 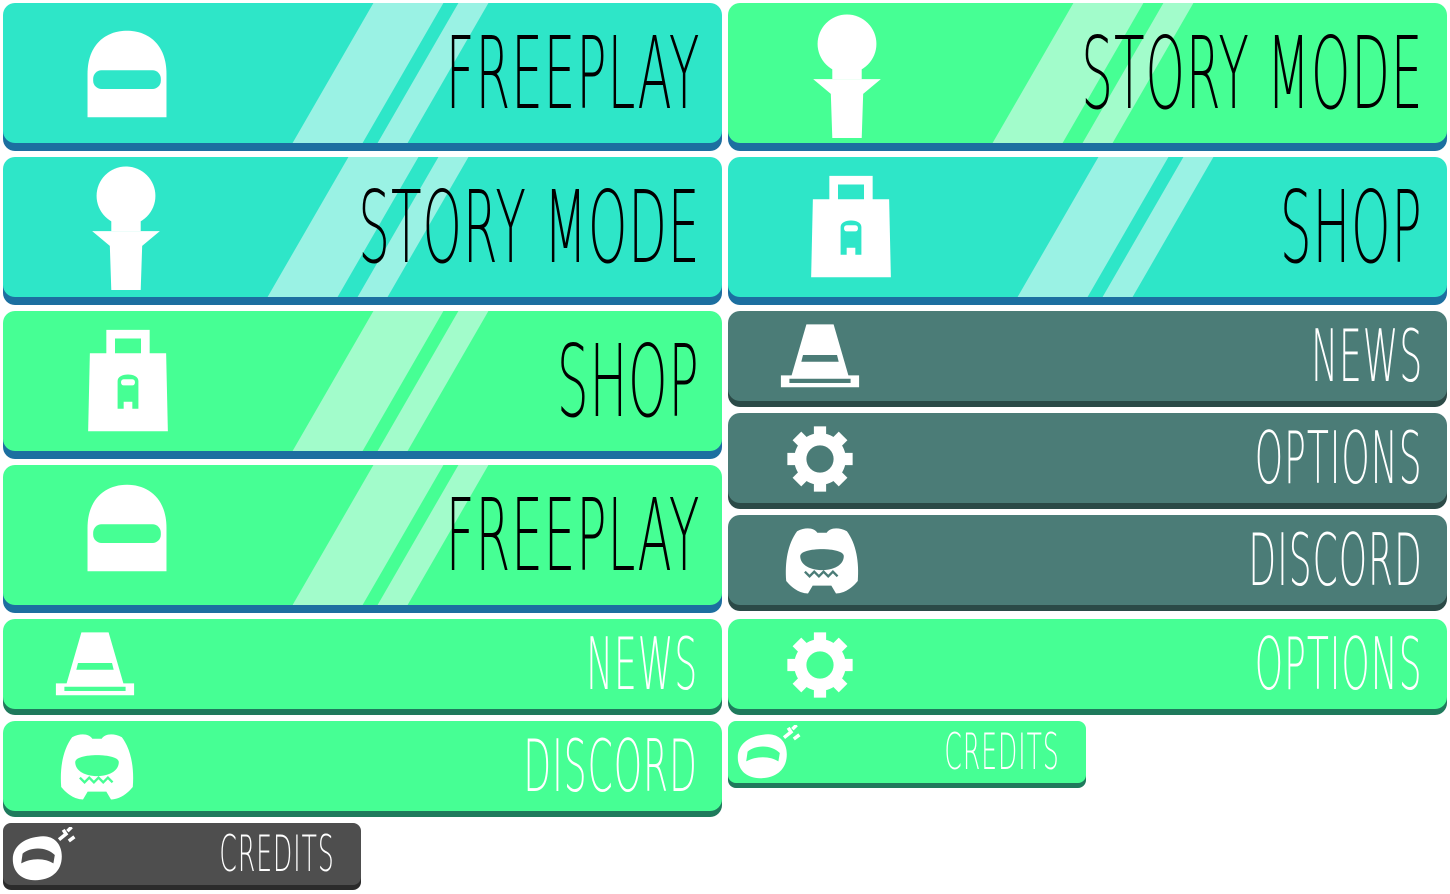 I want to click on freeplay-button-teal: FREEPLAY, so click(x=362, y=73).